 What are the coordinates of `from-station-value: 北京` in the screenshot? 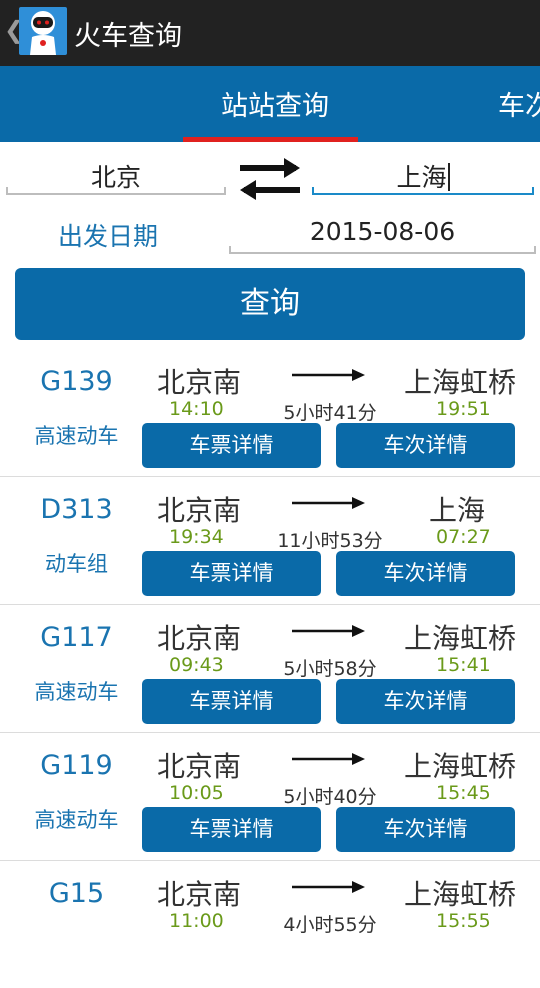 It's located at (115, 177).